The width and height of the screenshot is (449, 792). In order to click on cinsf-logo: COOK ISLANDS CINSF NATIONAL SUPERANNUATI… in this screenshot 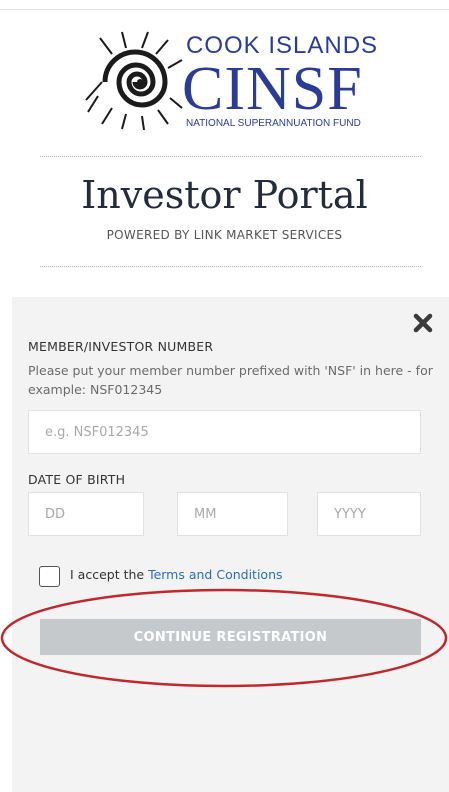, I will do `click(229, 80)`.